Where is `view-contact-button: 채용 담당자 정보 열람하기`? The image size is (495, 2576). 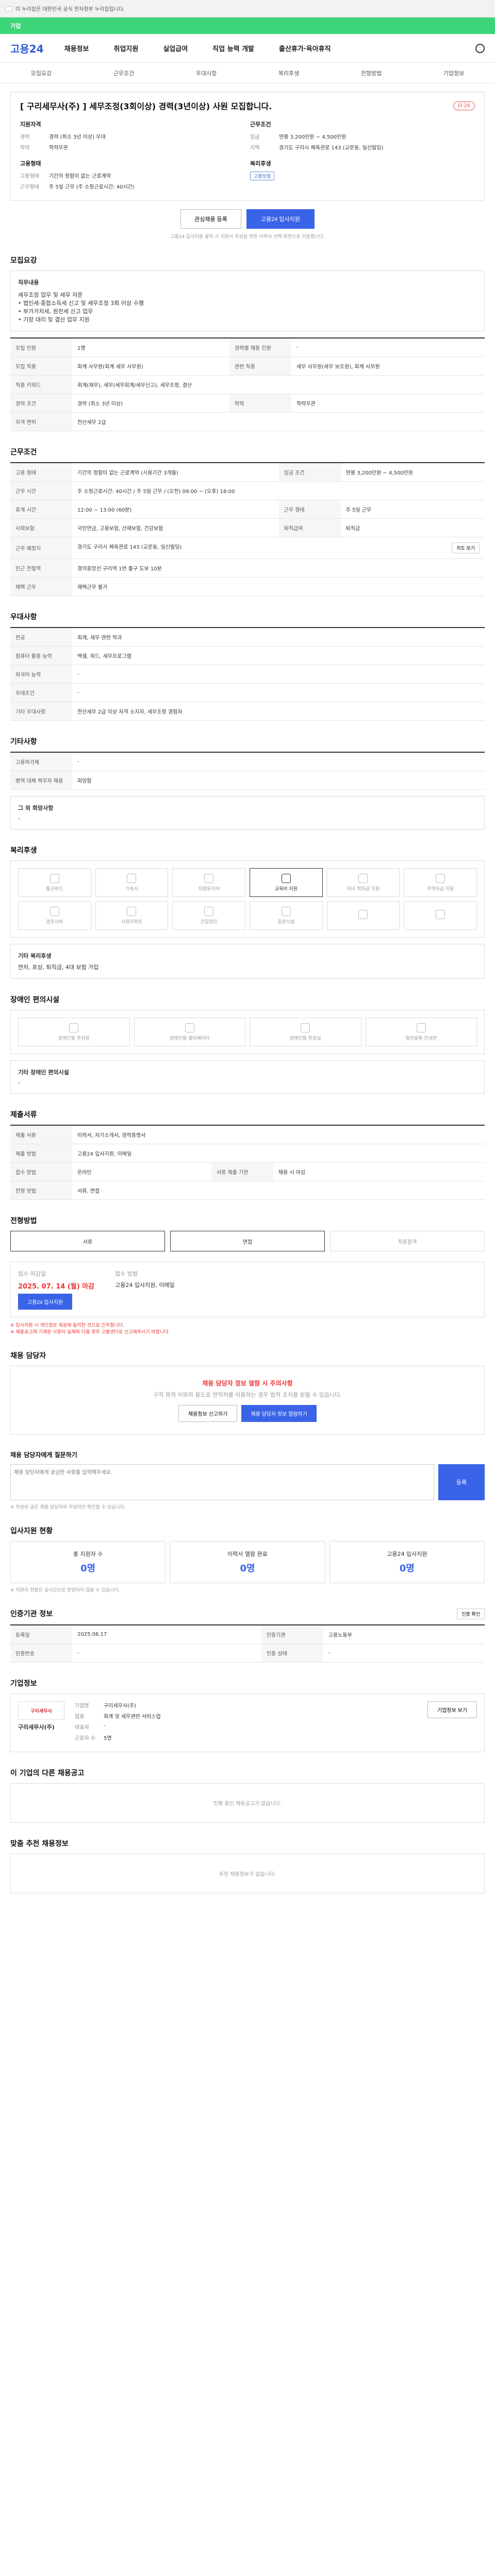 view-contact-button: 채용 담당자 정보 열람하기 is located at coordinates (279, 1413).